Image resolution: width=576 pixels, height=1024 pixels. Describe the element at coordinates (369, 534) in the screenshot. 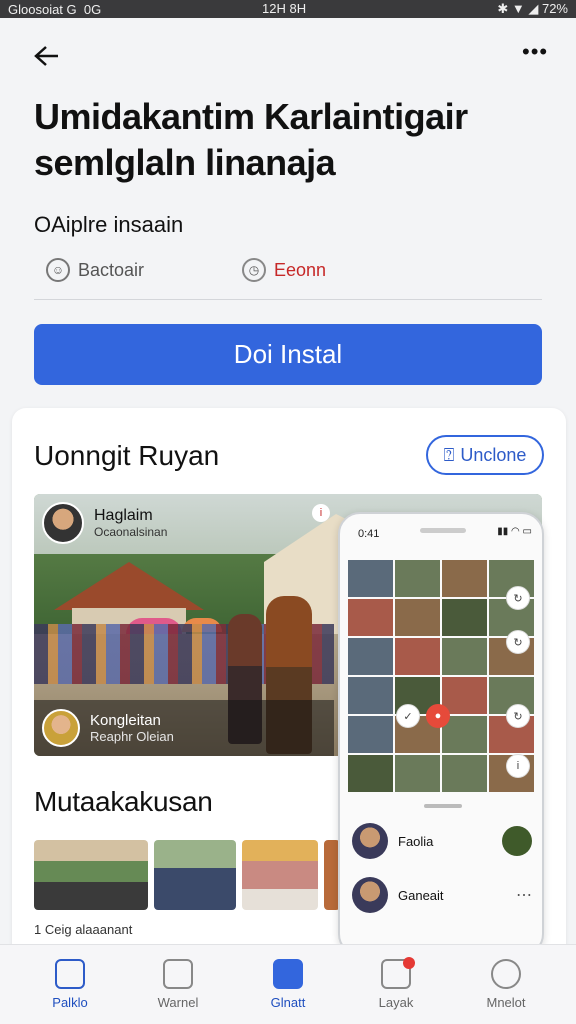

I see `phone-time: 0:41` at that location.